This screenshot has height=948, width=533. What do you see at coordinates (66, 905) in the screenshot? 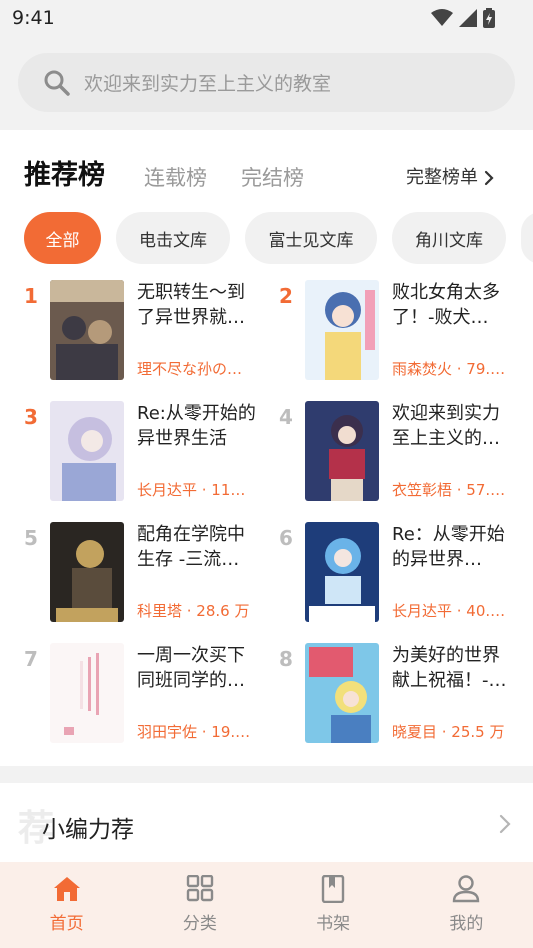
I see `nav-home: 首页` at bounding box center [66, 905].